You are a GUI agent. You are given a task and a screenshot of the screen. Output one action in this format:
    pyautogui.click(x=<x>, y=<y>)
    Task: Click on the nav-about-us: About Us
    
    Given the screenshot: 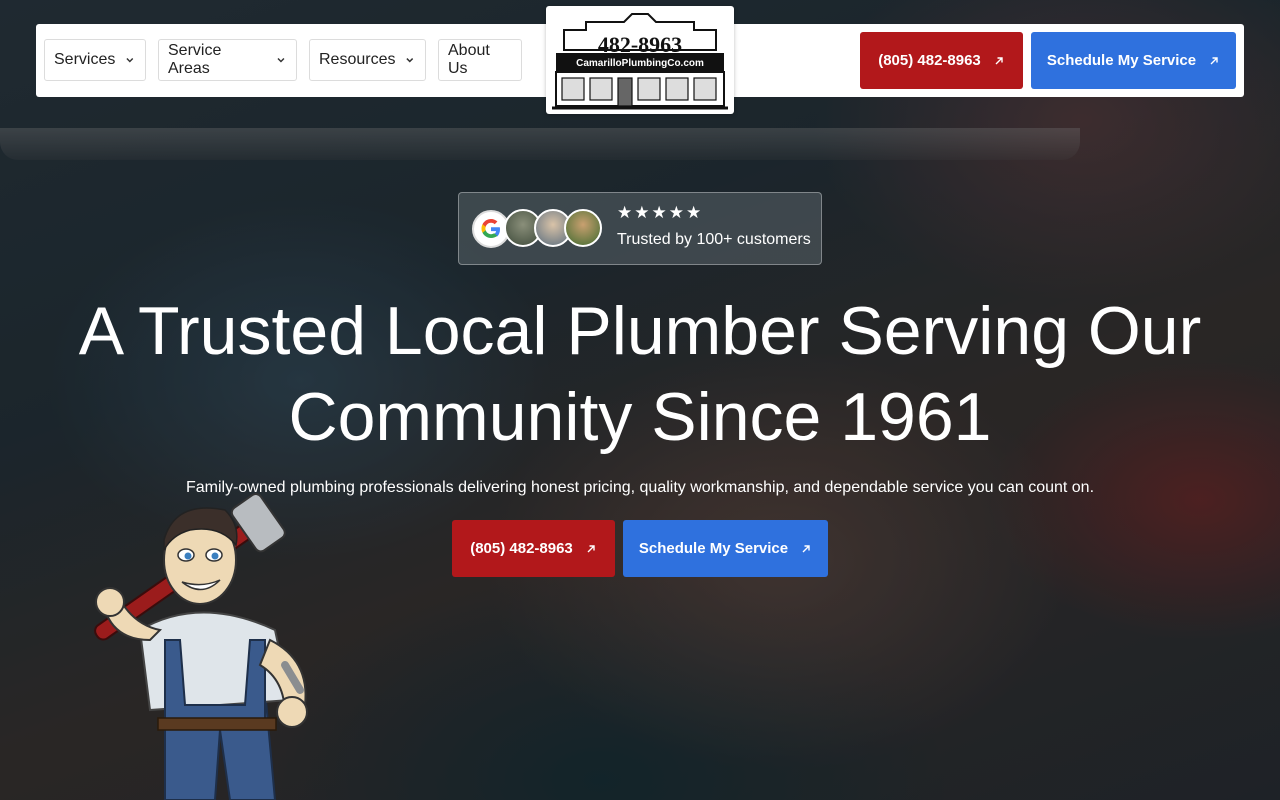 What is the action you would take?
    pyautogui.click(x=480, y=60)
    